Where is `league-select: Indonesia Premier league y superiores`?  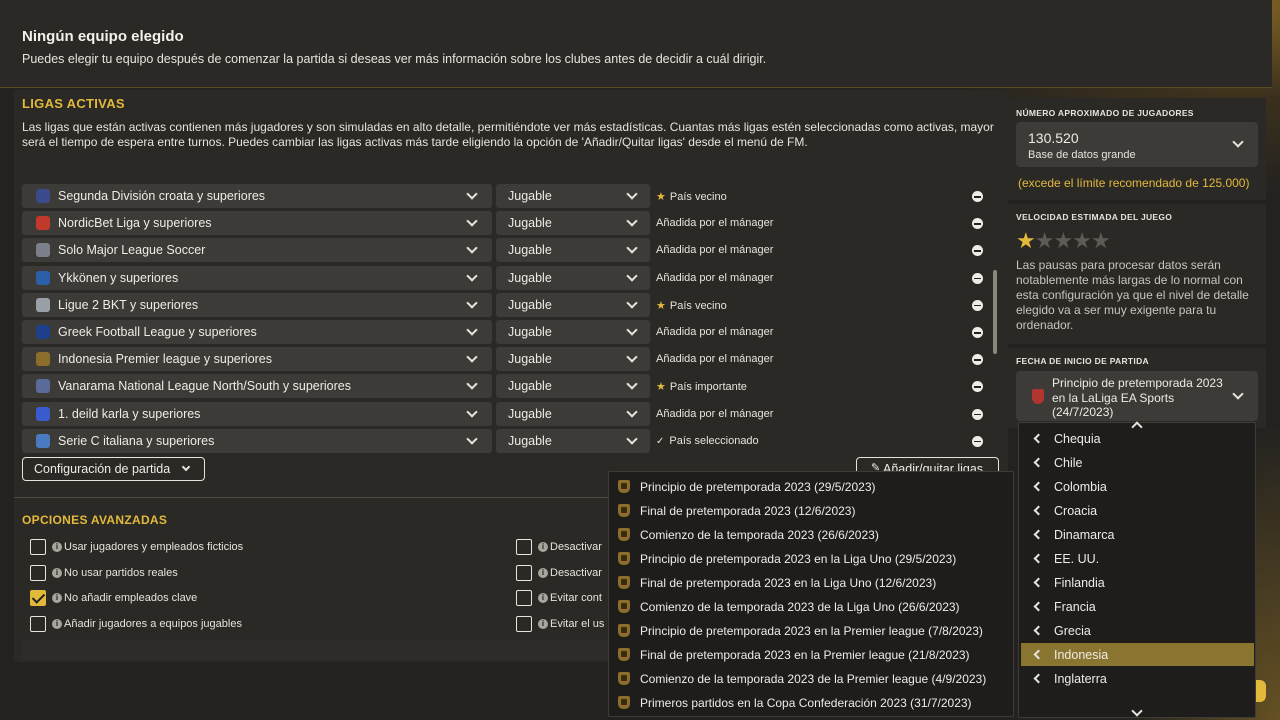
league-select: Indonesia Premier league y superiores is located at coordinates (257, 359).